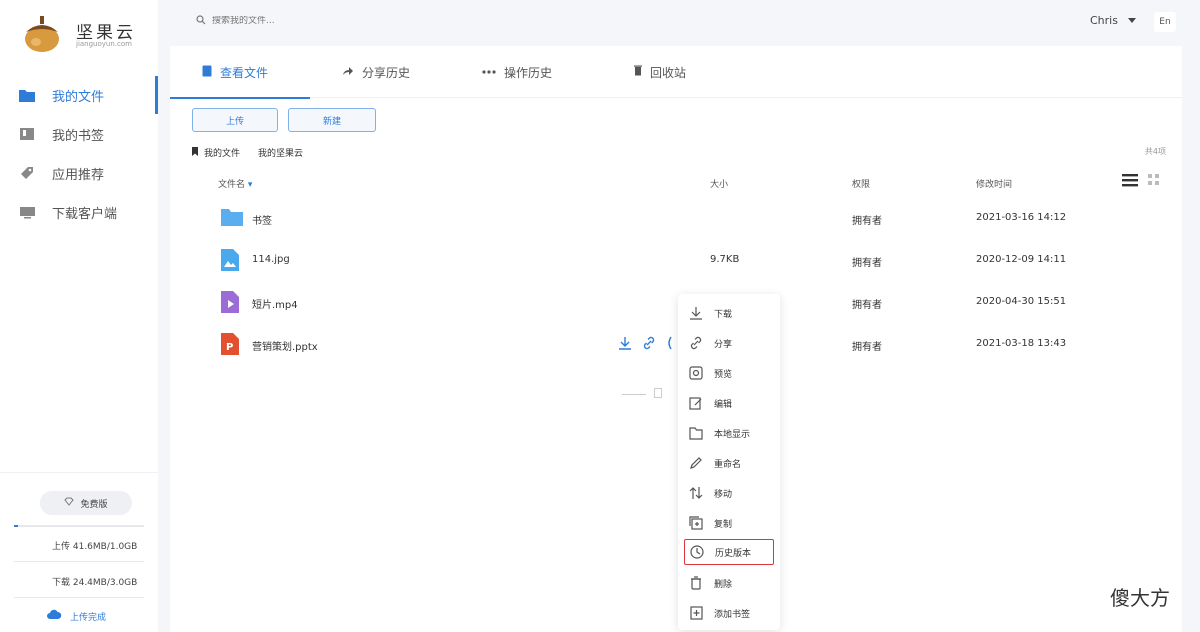 The height and width of the screenshot is (632, 1200). I want to click on menu-item-download: 下载, so click(729, 313).